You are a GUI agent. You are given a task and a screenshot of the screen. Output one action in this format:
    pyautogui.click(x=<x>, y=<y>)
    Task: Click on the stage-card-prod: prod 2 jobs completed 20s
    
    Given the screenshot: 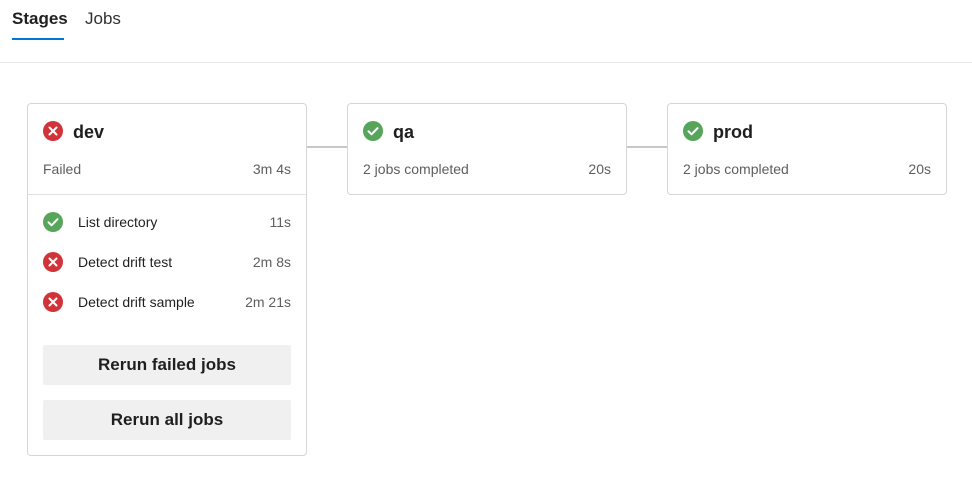 What is the action you would take?
    pyautogui.click(x=807, y=149)
    